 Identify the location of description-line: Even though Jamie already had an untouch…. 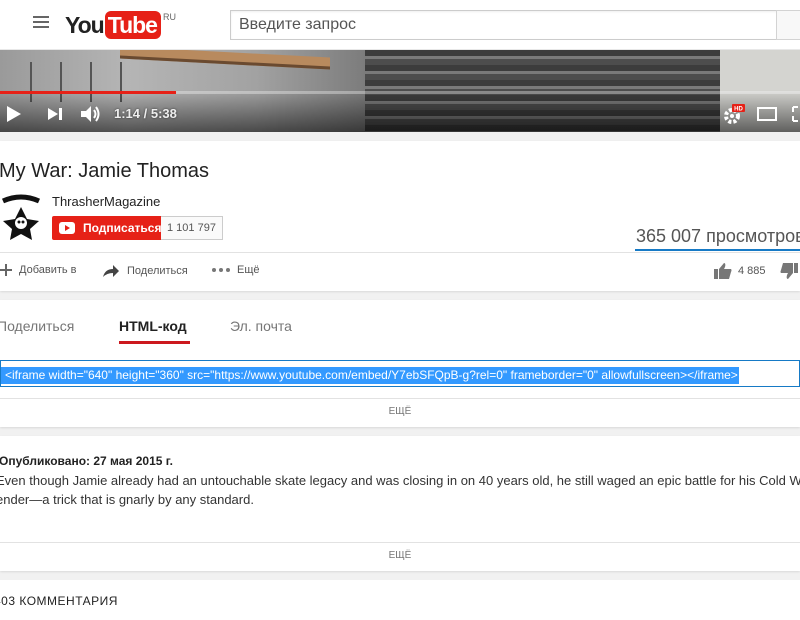
(400, 480).